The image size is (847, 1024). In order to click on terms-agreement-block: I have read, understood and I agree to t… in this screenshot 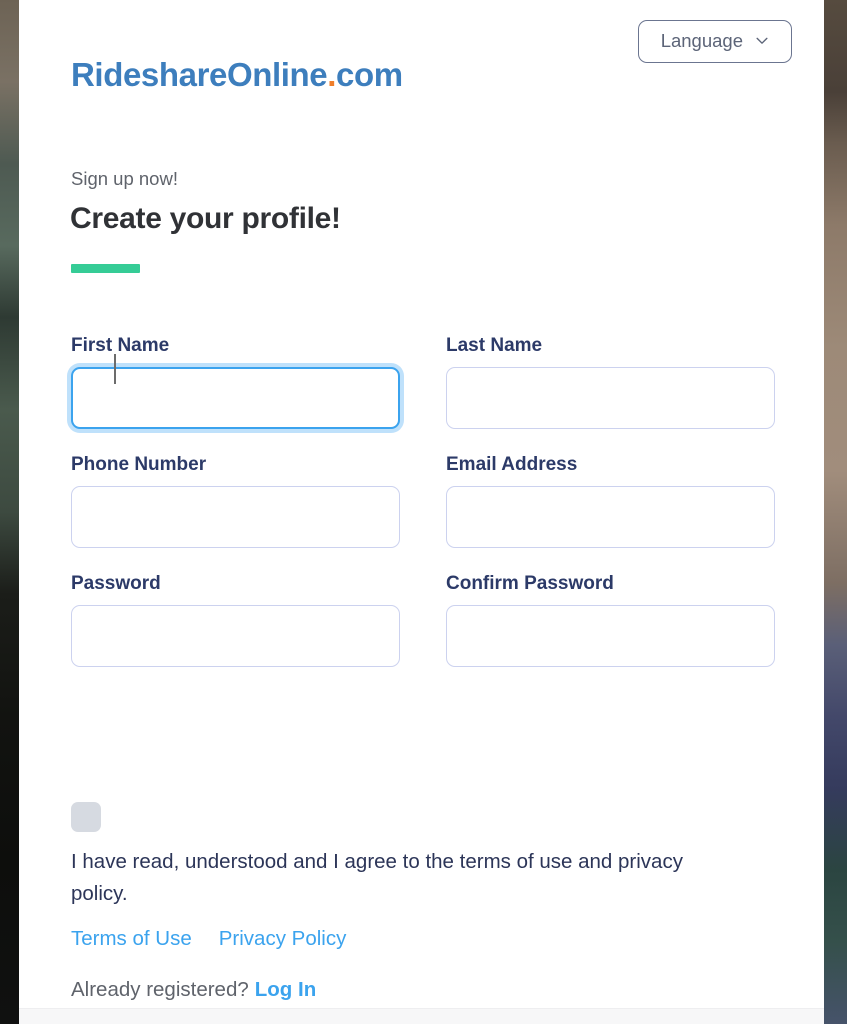, I will do `click(423, 876)`.